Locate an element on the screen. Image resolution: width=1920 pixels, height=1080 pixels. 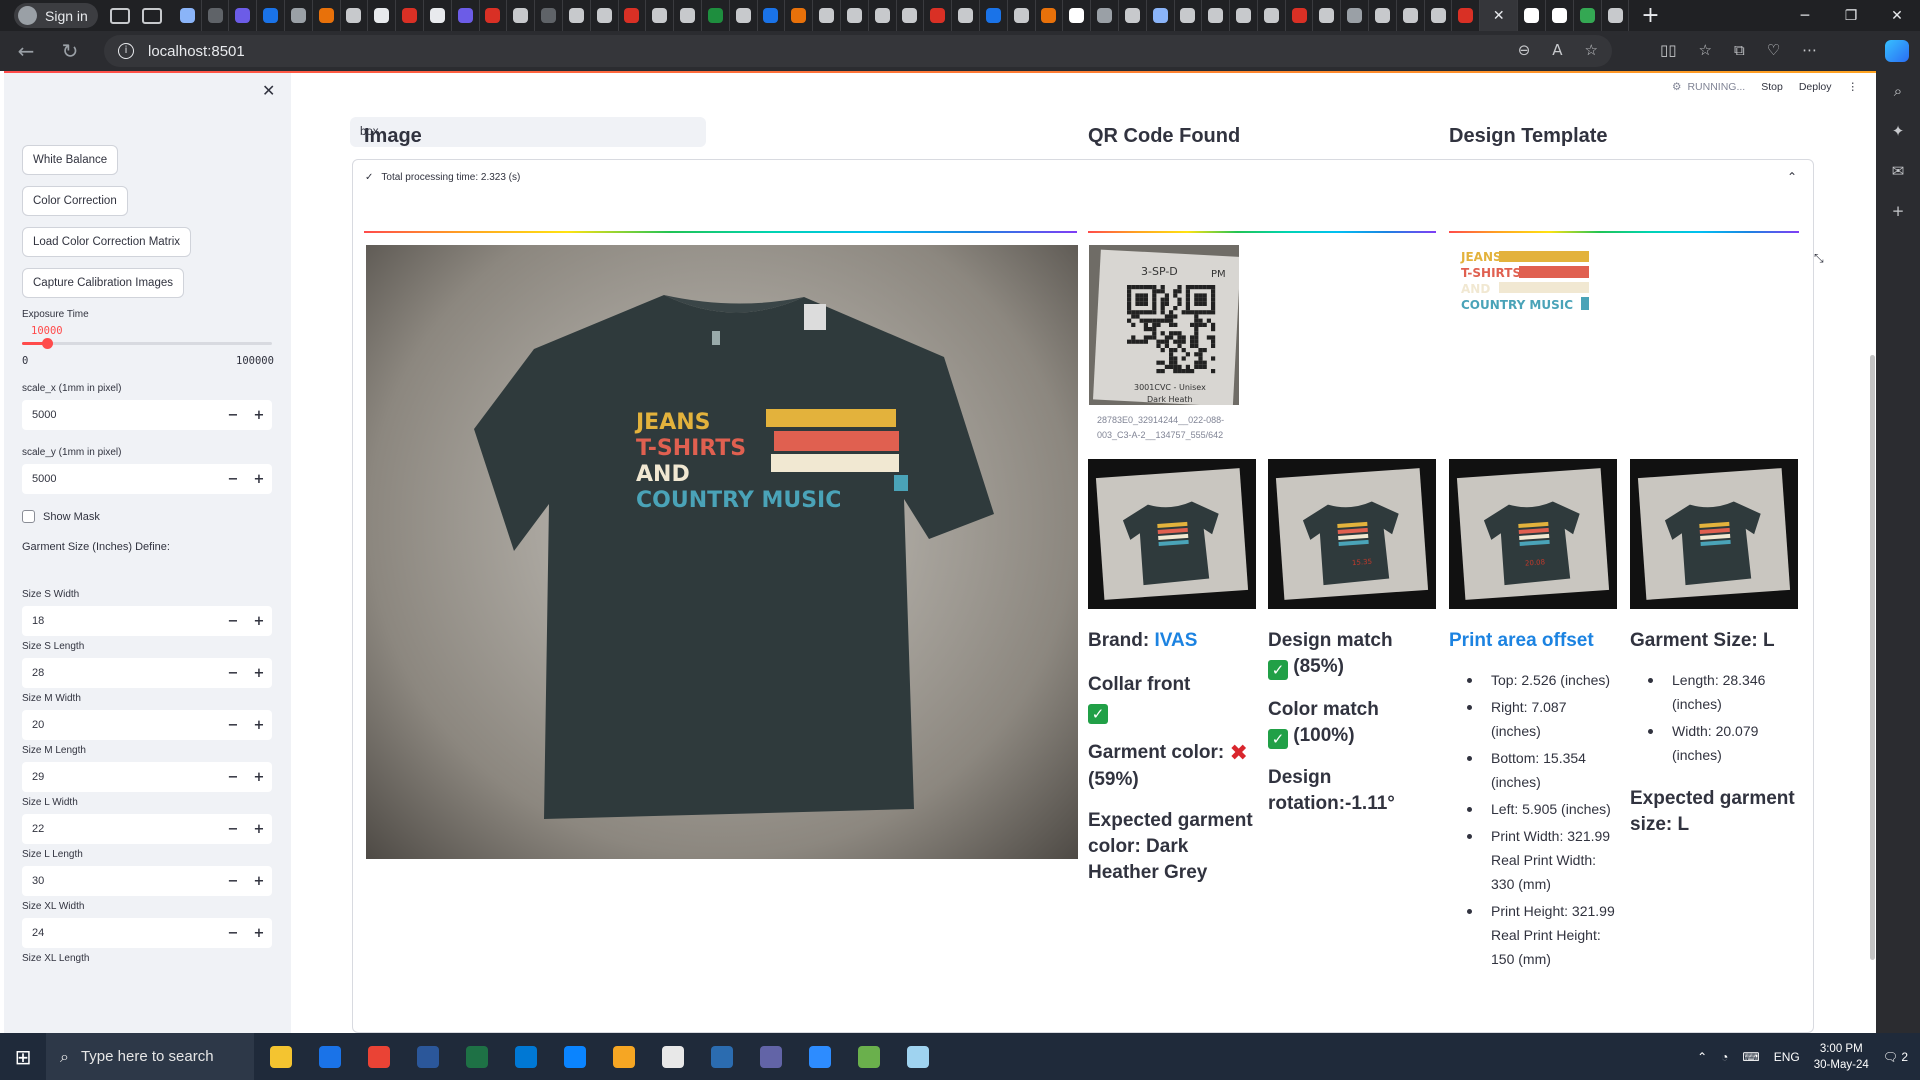
close-window-icon: ✕ is located at coordinates (1897, 15).